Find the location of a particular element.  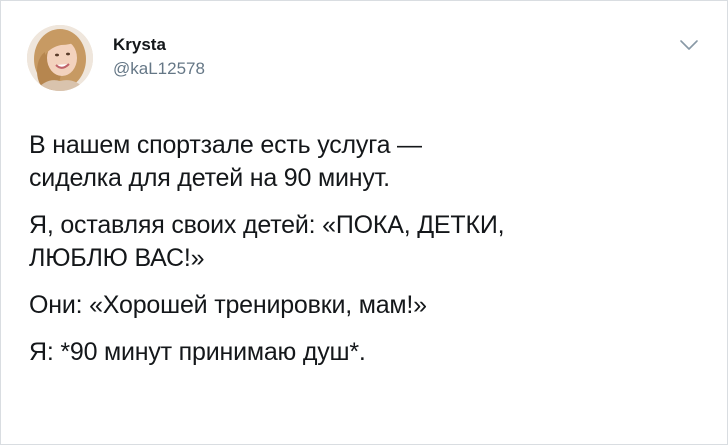

author-handle: @kaL12578 is located at coordinates (159, 69).